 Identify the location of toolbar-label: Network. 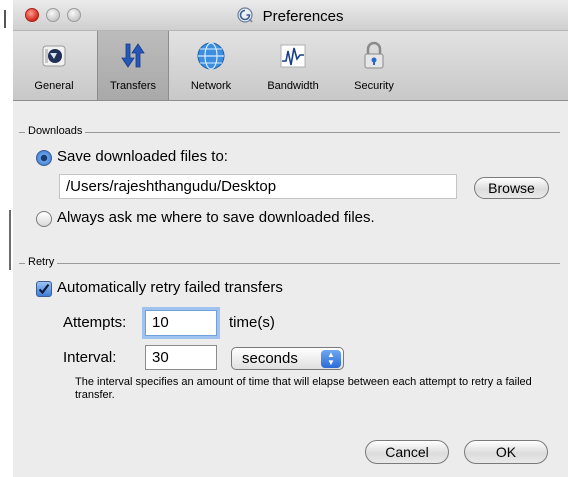
(211, 86).